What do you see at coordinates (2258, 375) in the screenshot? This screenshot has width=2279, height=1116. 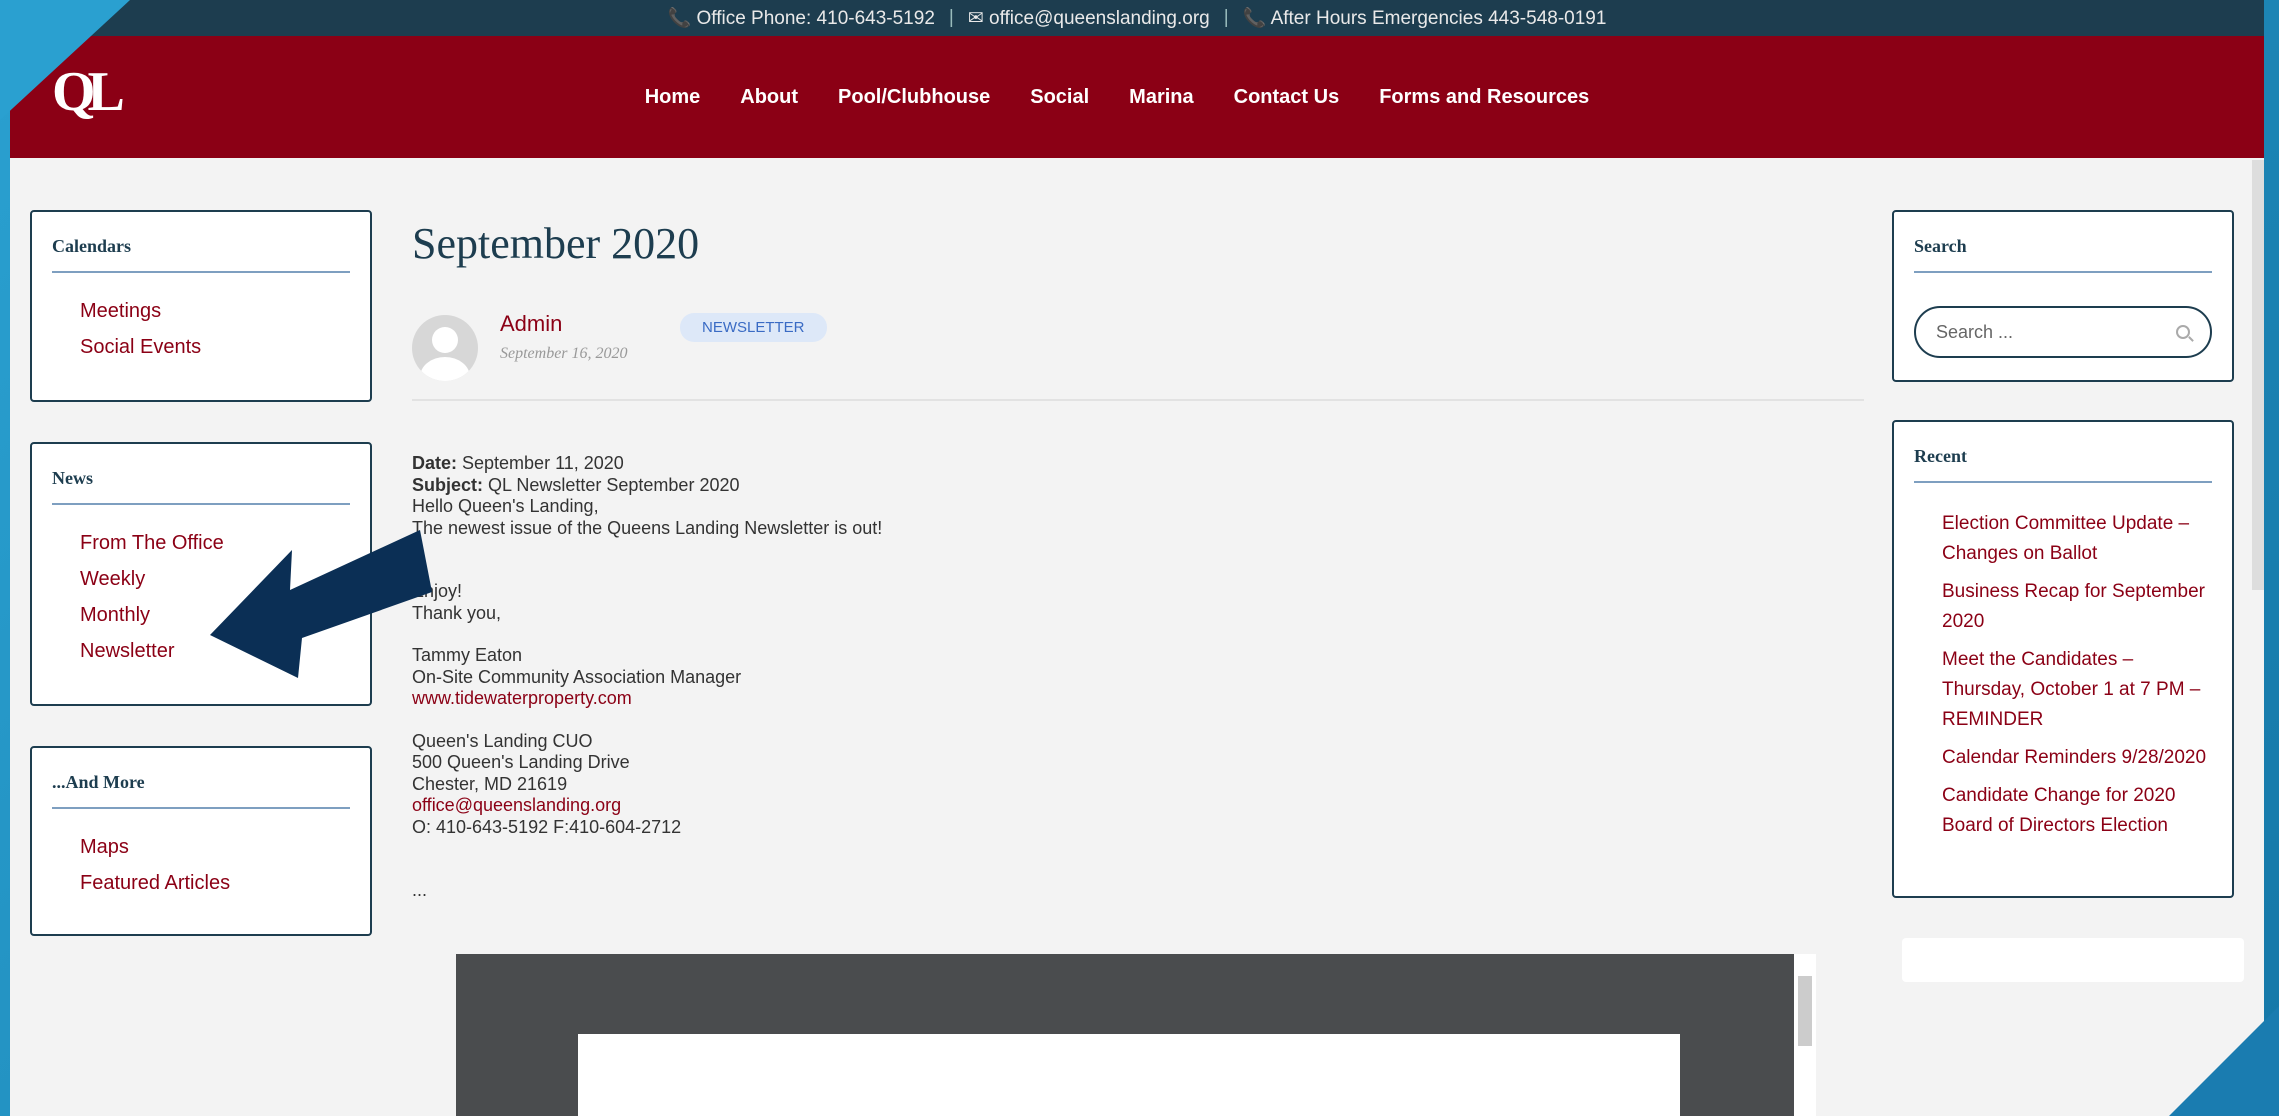 I see `page-scrollbar` at bounding box center [2258, 375].